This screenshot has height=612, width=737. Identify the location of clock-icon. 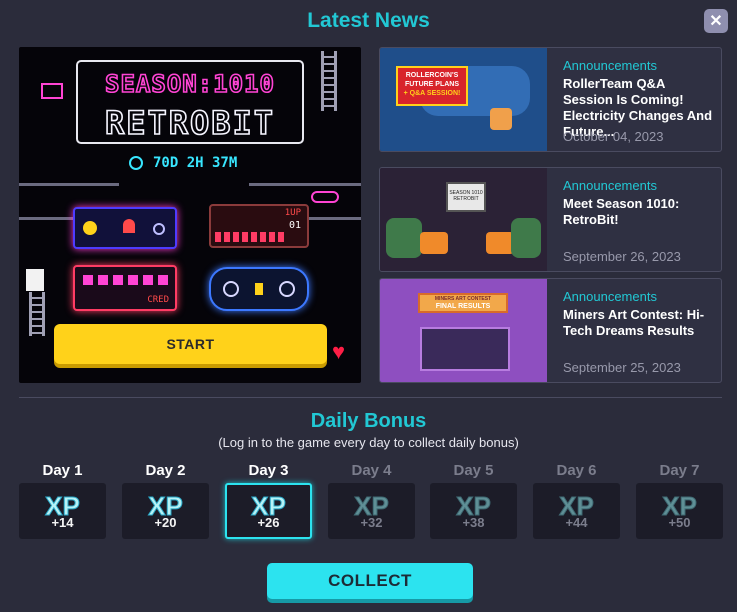
(136, 163).